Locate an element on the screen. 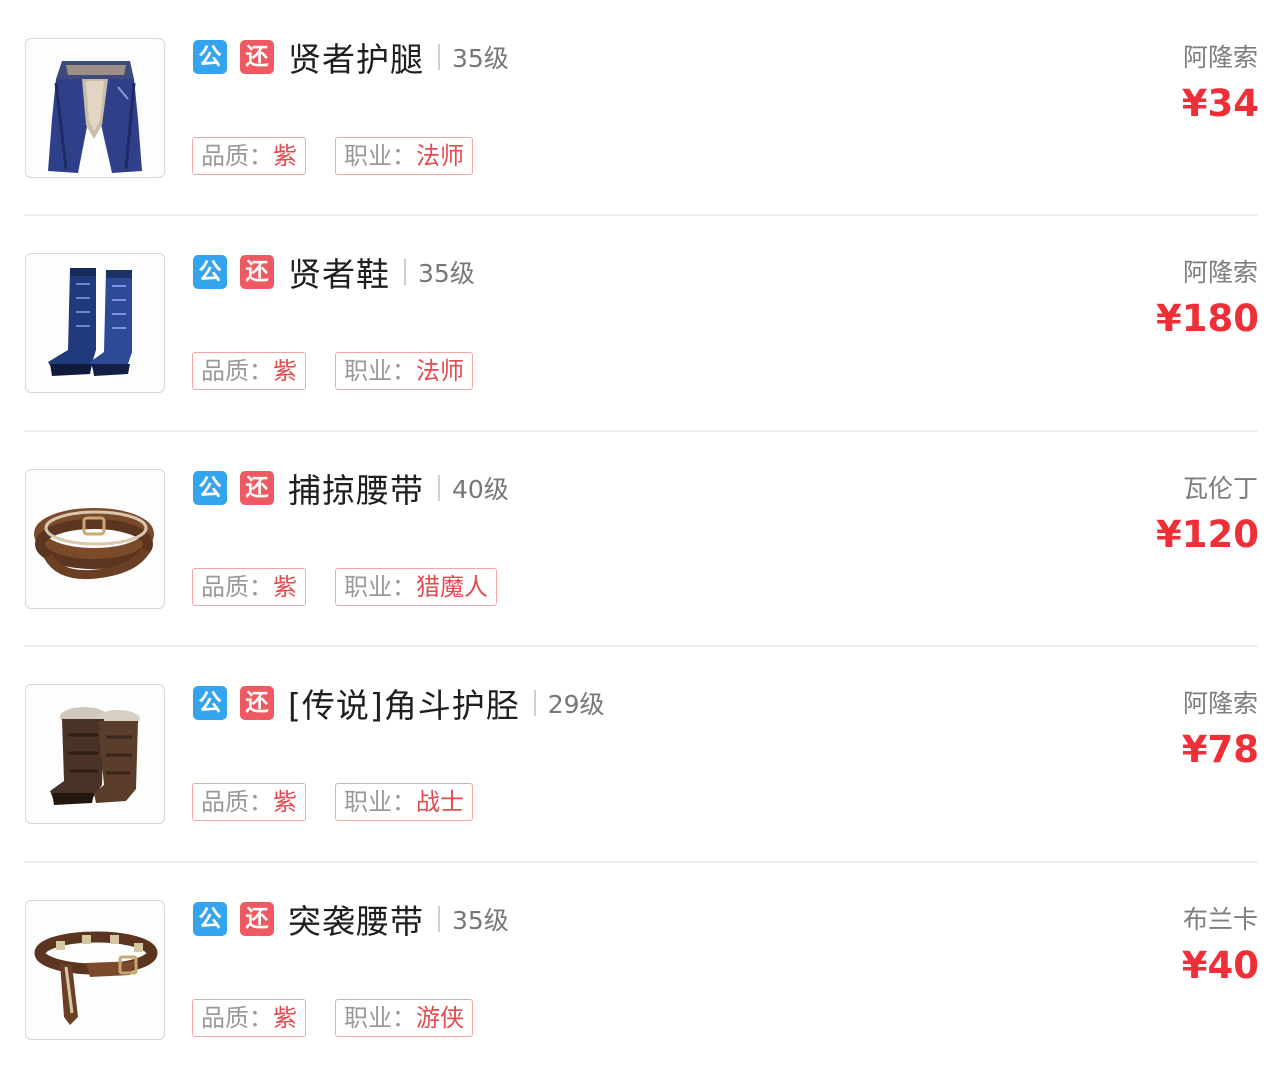 The height and width of the screenshot is (1077, 1280). job-tag: 职业：战士 is located at coordinates (404, 802).